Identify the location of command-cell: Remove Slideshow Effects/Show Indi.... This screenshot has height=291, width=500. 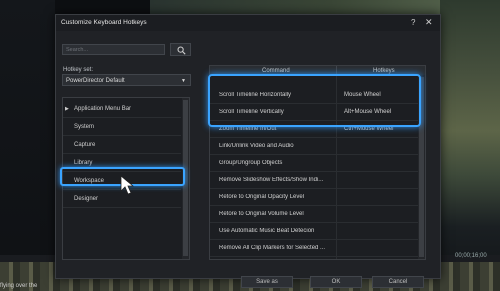
(271, 180).